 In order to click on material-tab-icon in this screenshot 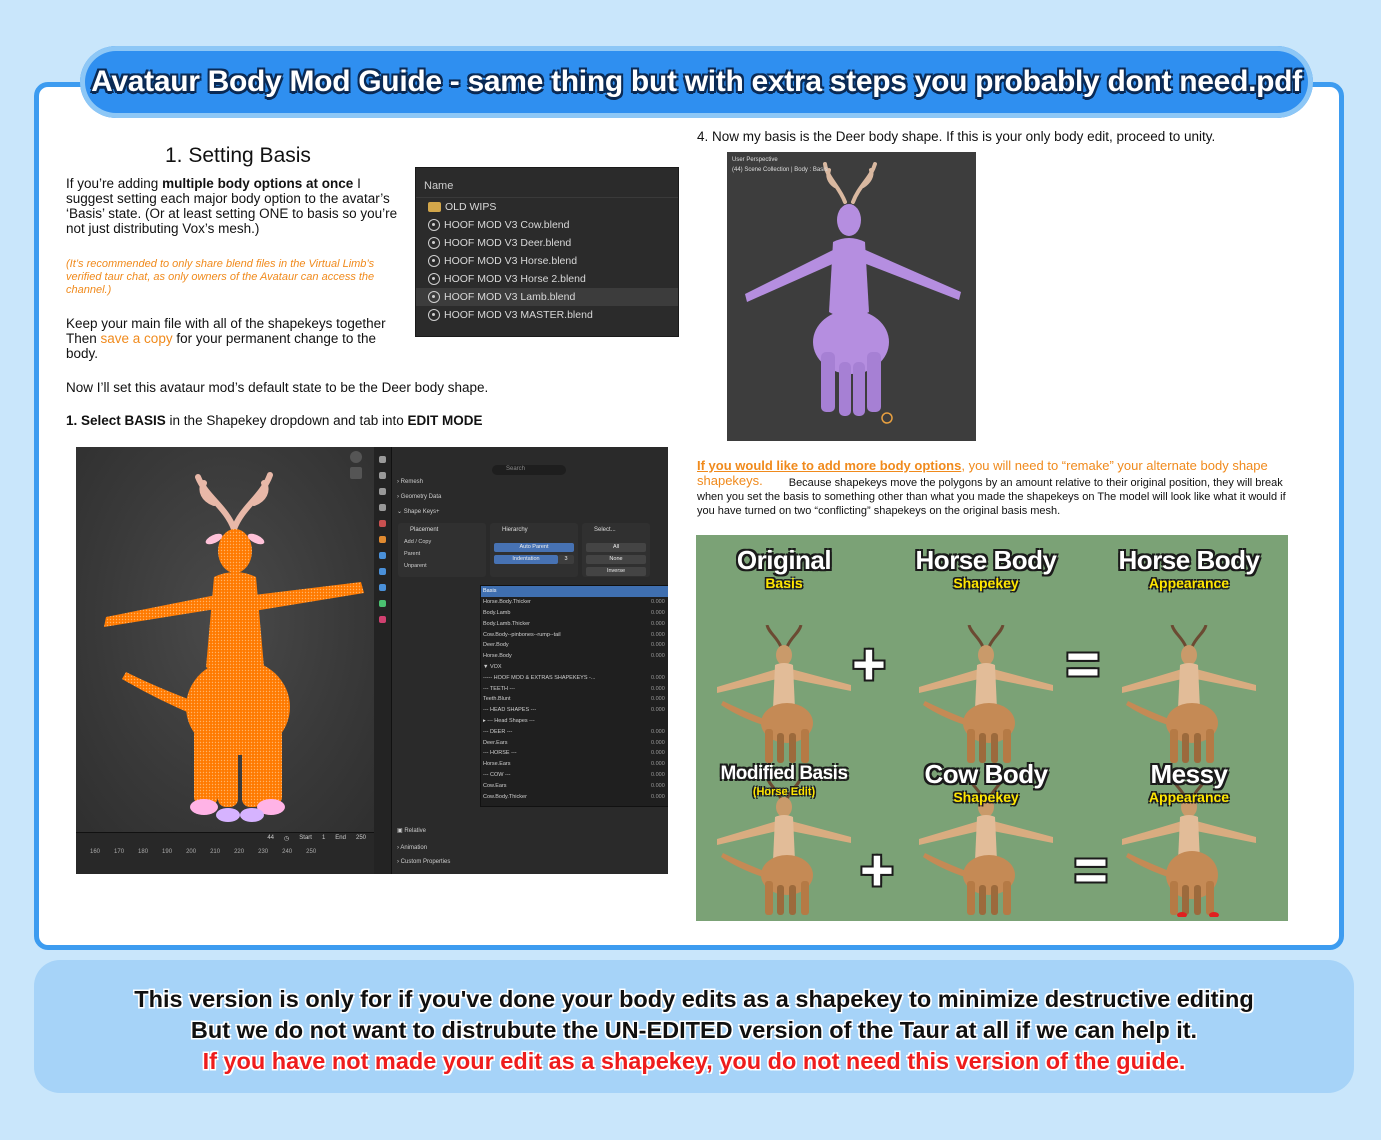, I will do `click(382, 619)`.